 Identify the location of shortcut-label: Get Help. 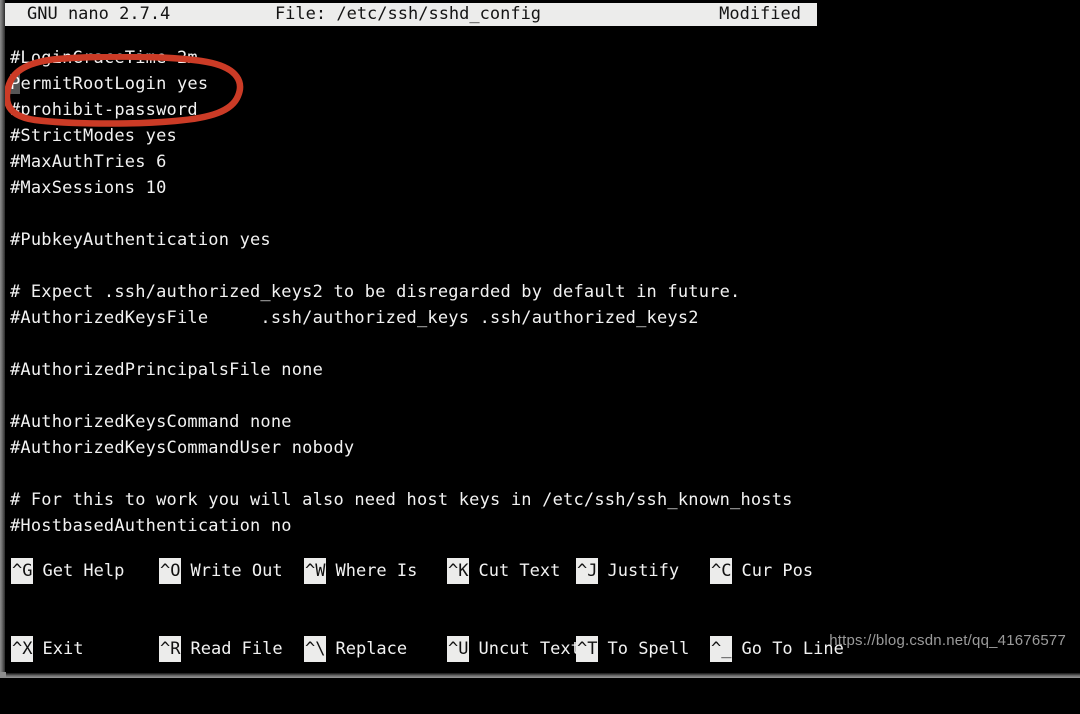
(83, 571).